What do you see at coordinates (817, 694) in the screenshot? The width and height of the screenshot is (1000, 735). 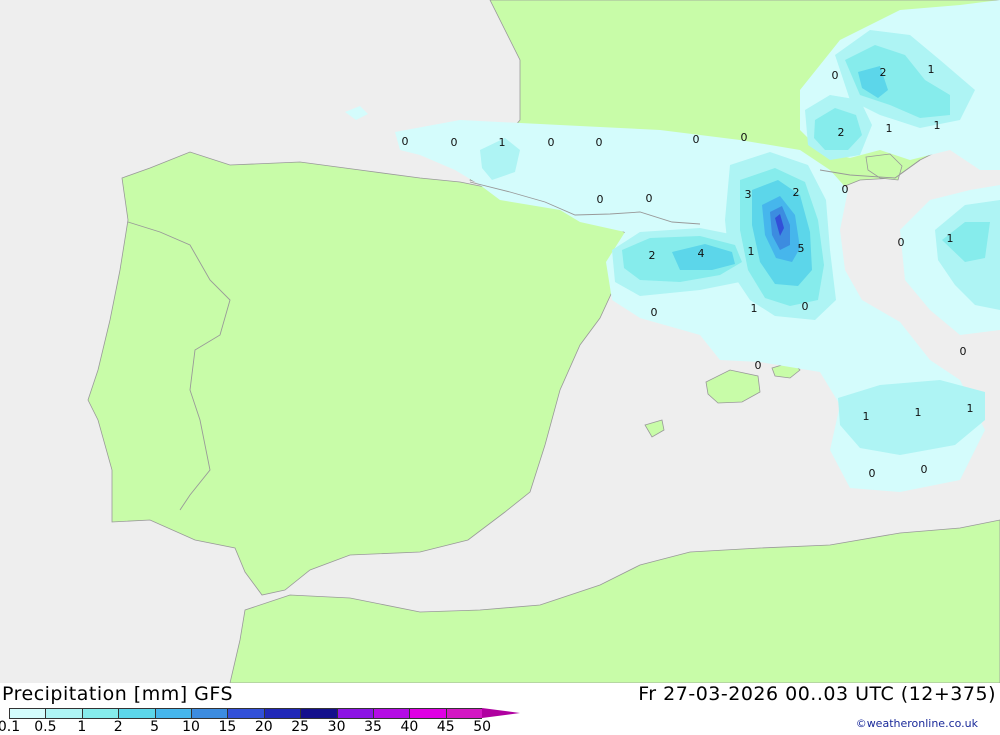 I see `valid-time-label: Fr 27-03-2026 00..03 UTC (12+375)` at bounding box center [817, 694].